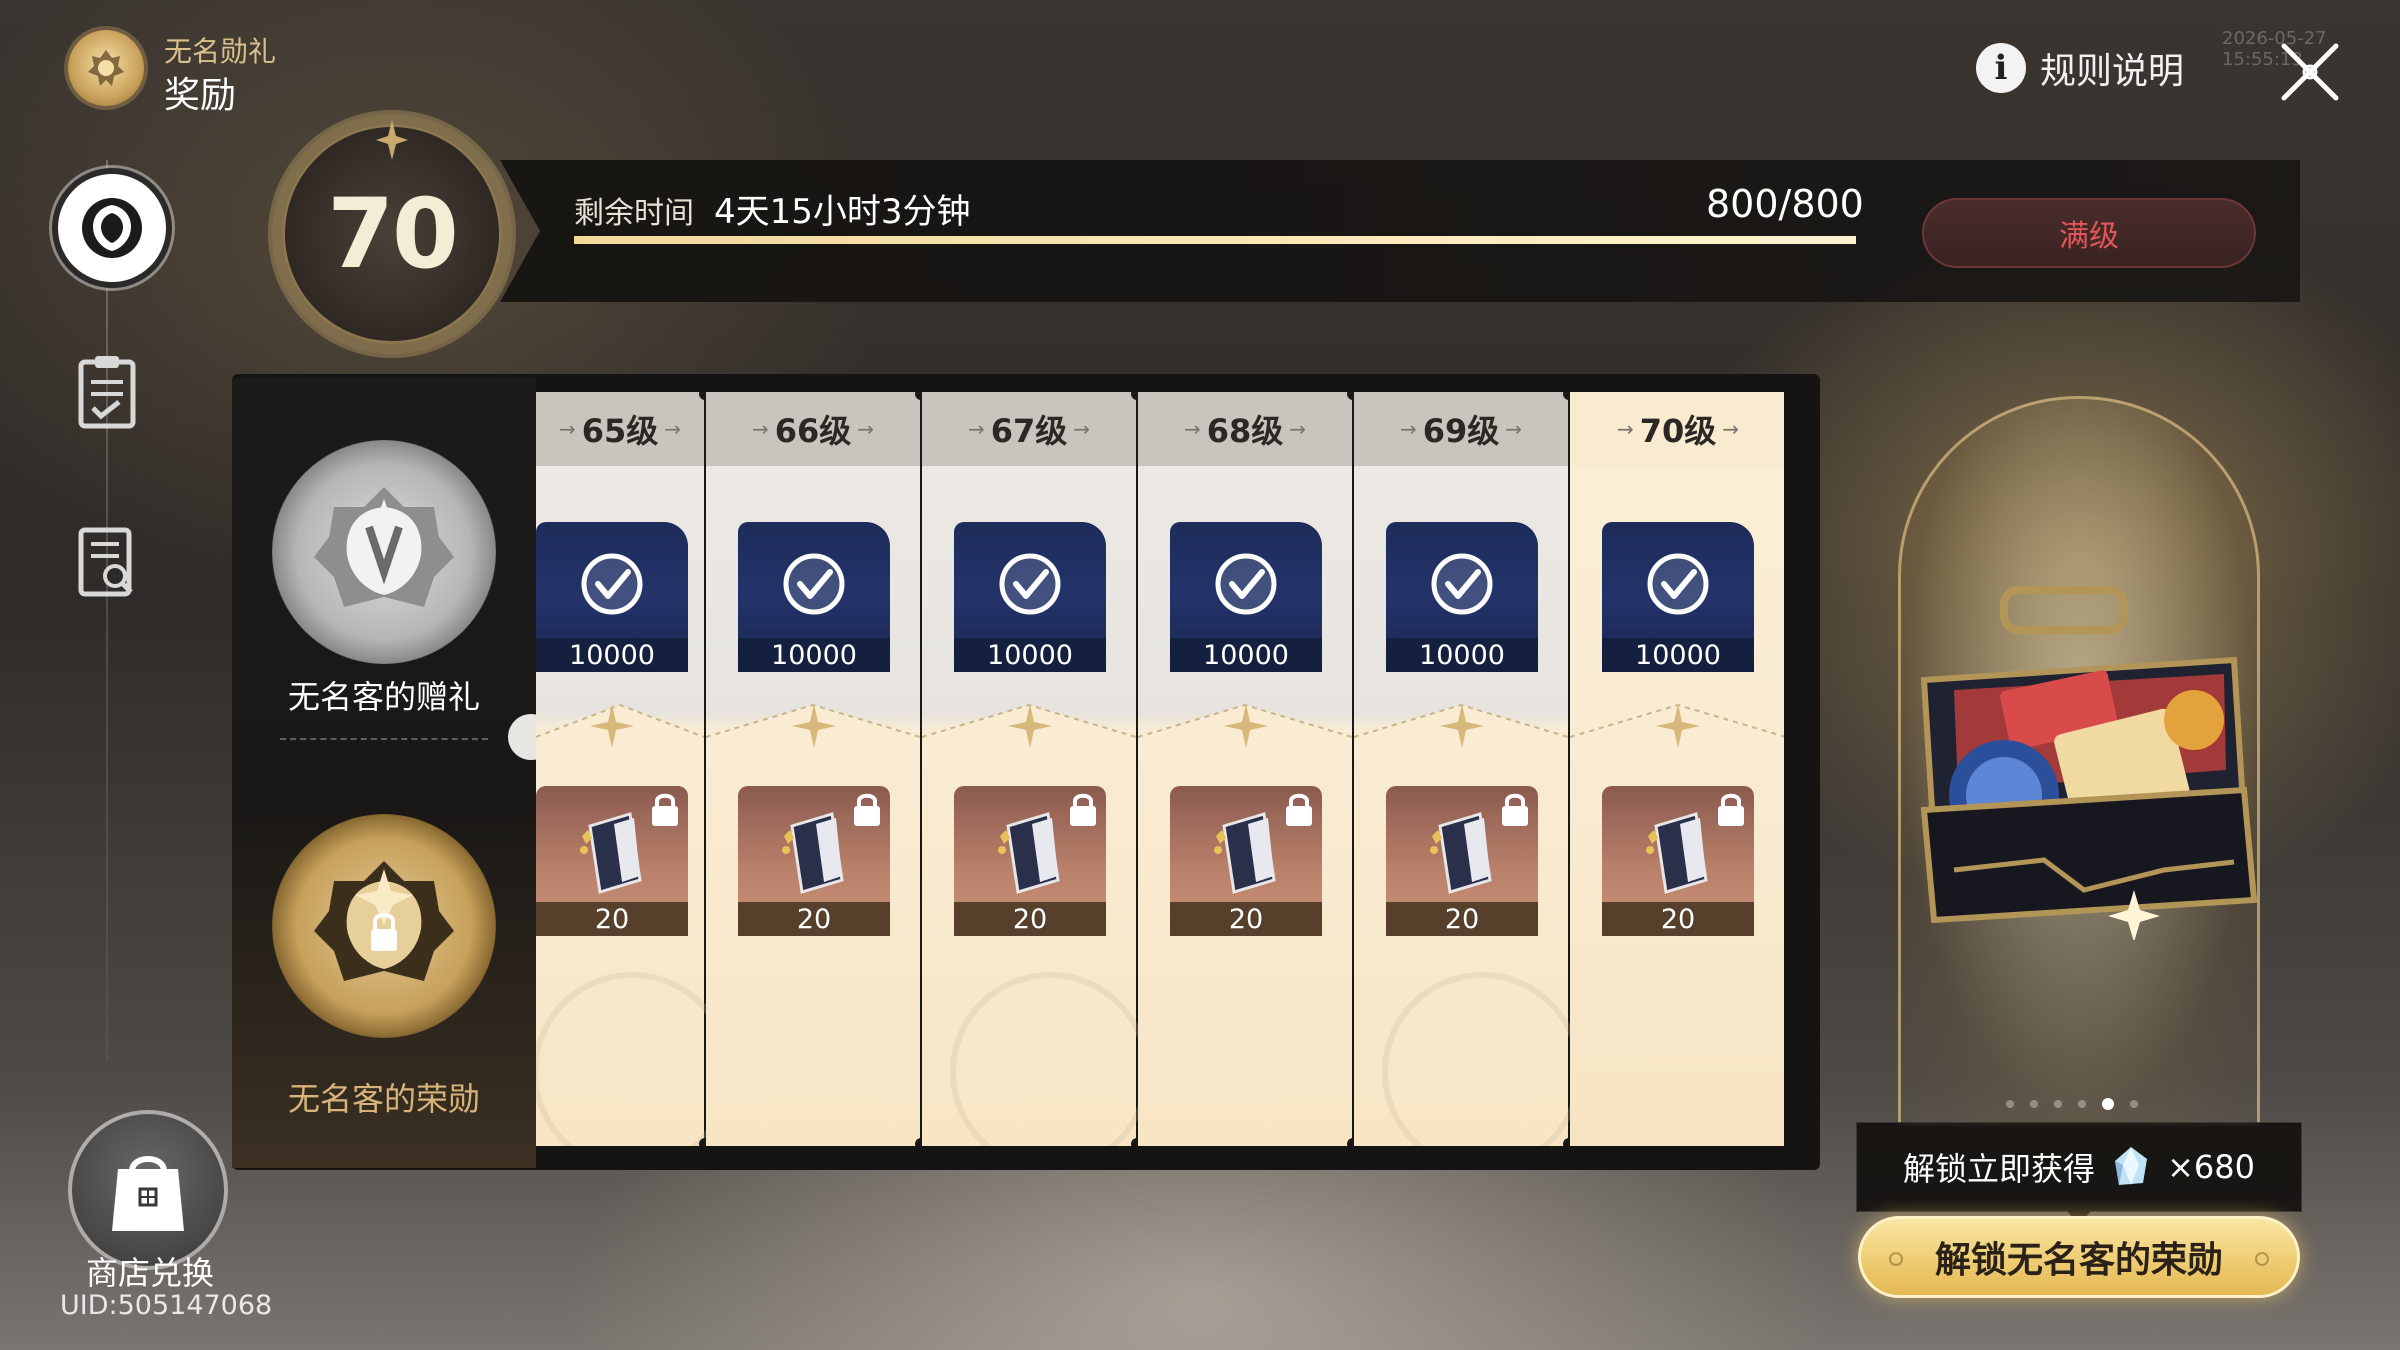  Describe the element at coordinates (384, 921) in the screenshot. I see `gold-emblem-lock-icon` at that location.